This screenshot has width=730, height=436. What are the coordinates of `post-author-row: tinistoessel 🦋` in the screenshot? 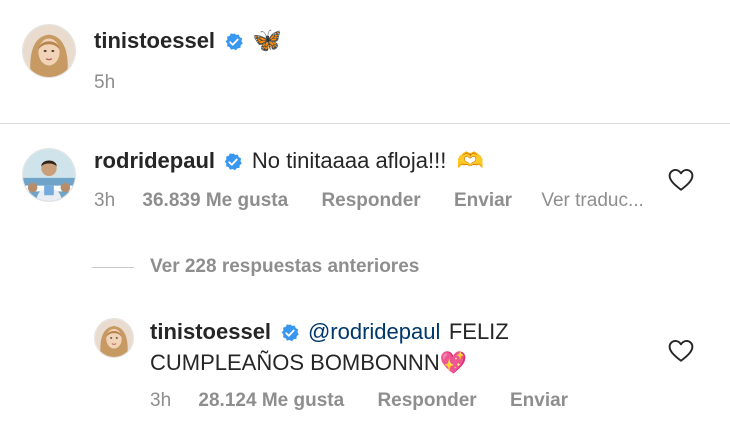 It's located at (188, 40).